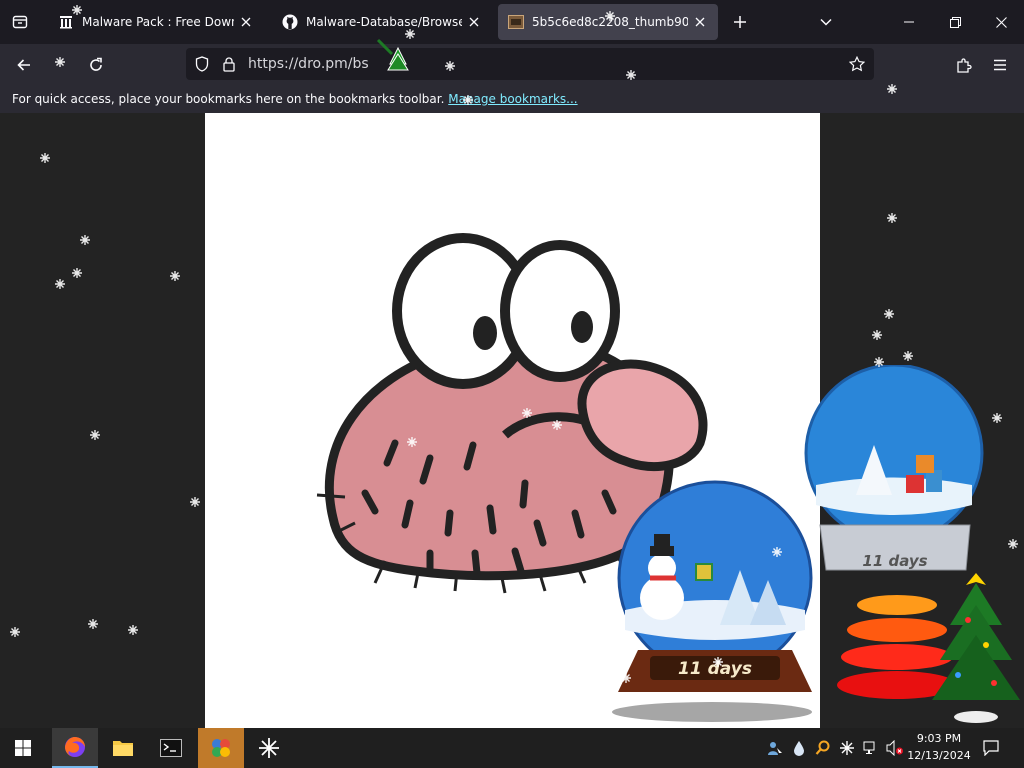 The height and width of the screenshot is (768, 1024). I want to click on close-icon, so click(1001, 22).